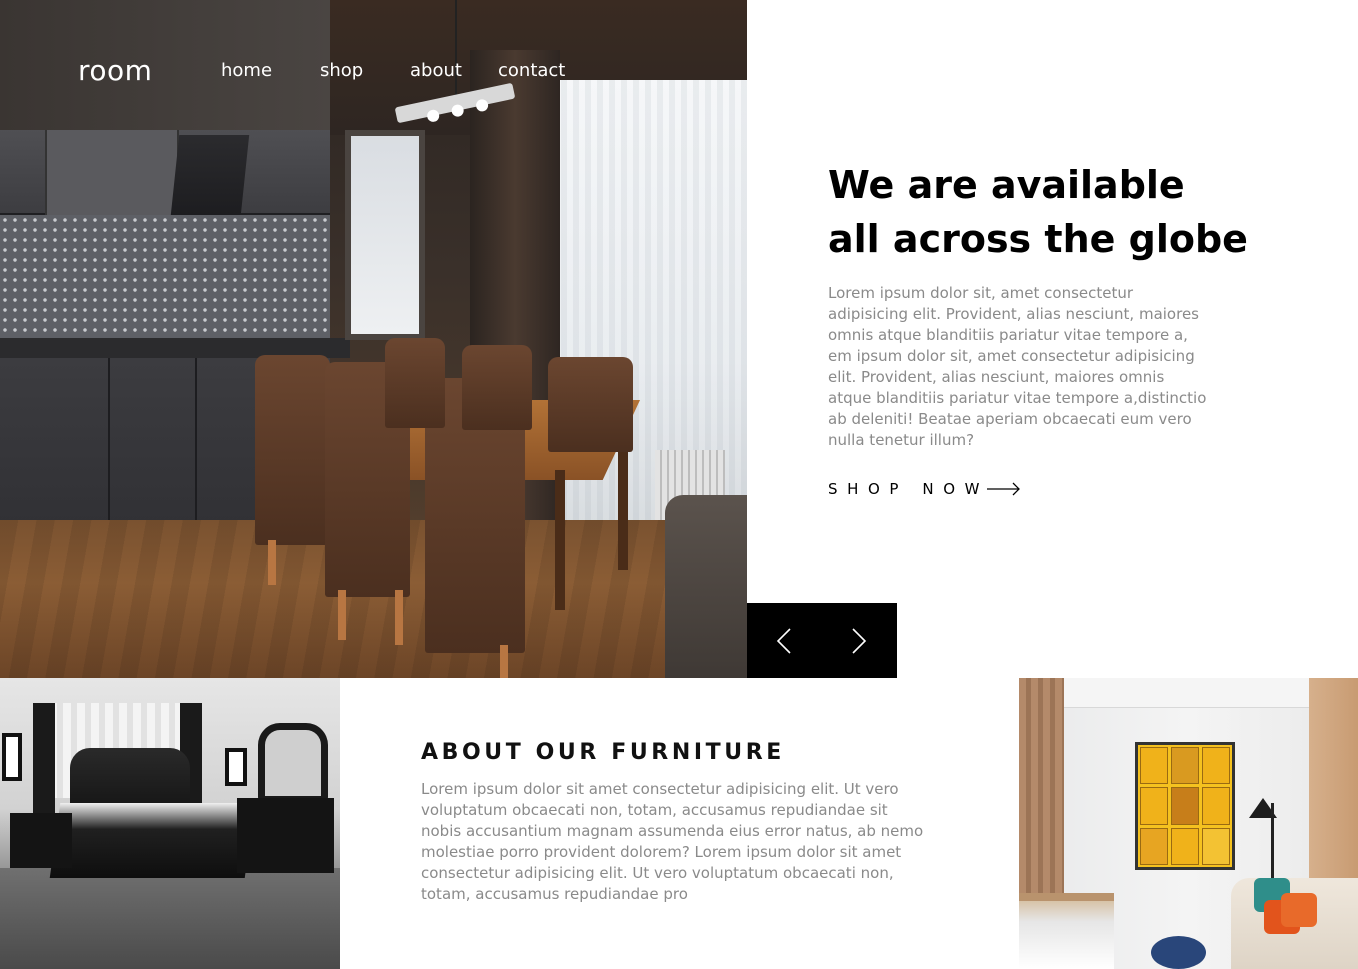  Describe the element at coordinates (784, 641) in the screenshot. I see `chevron-left-icon` at that location.